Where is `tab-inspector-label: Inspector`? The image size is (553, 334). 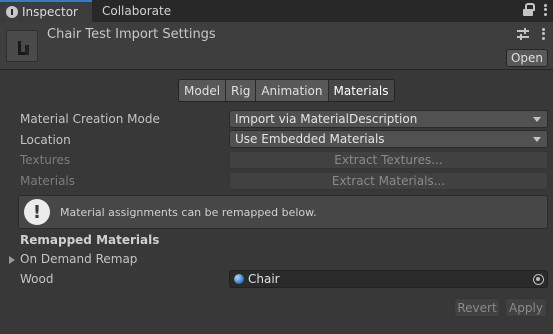
tab-inspector-label: Inspector is located at coordinates (50, 12).